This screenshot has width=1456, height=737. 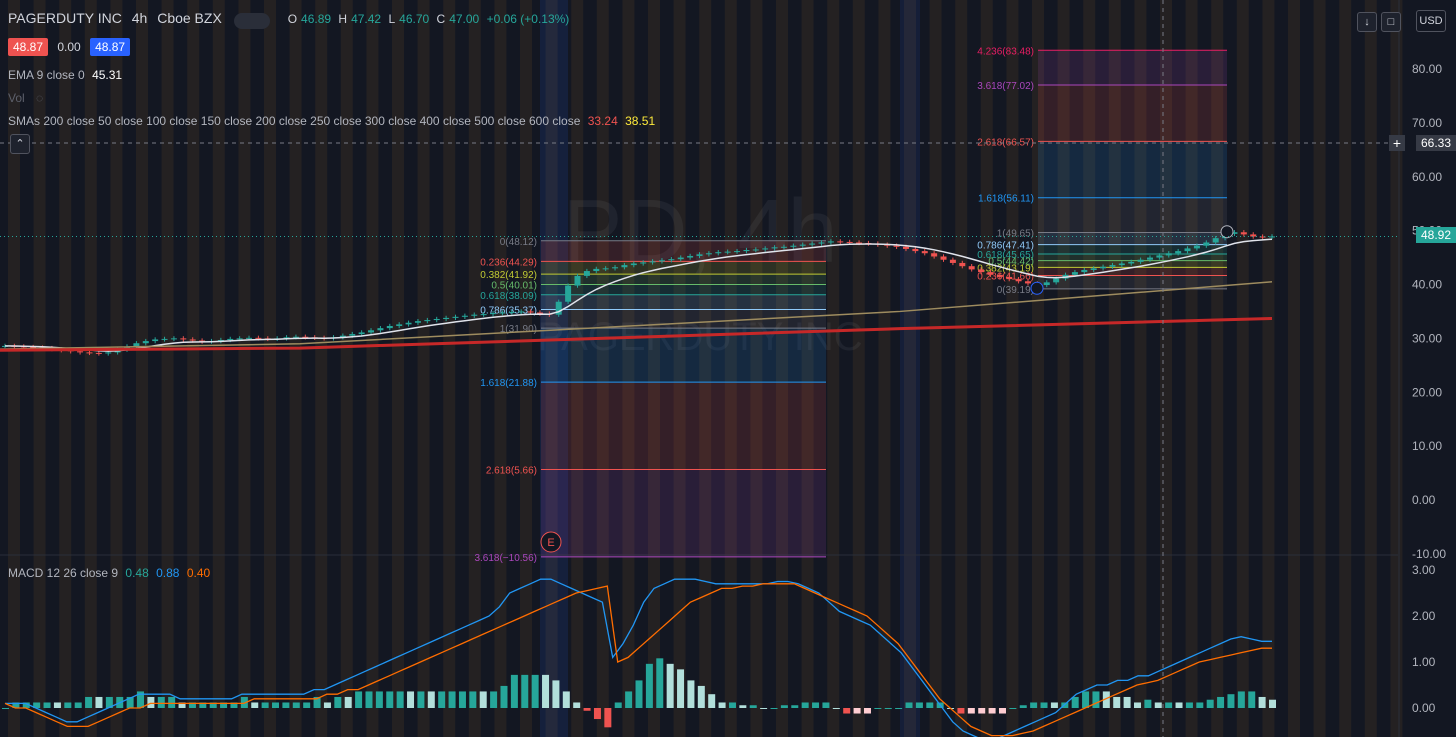 What do you see at coordinates (25, 98) in the screenshot?
I see `volume-legend: Vol ◌` at bounding box center [25, 98].